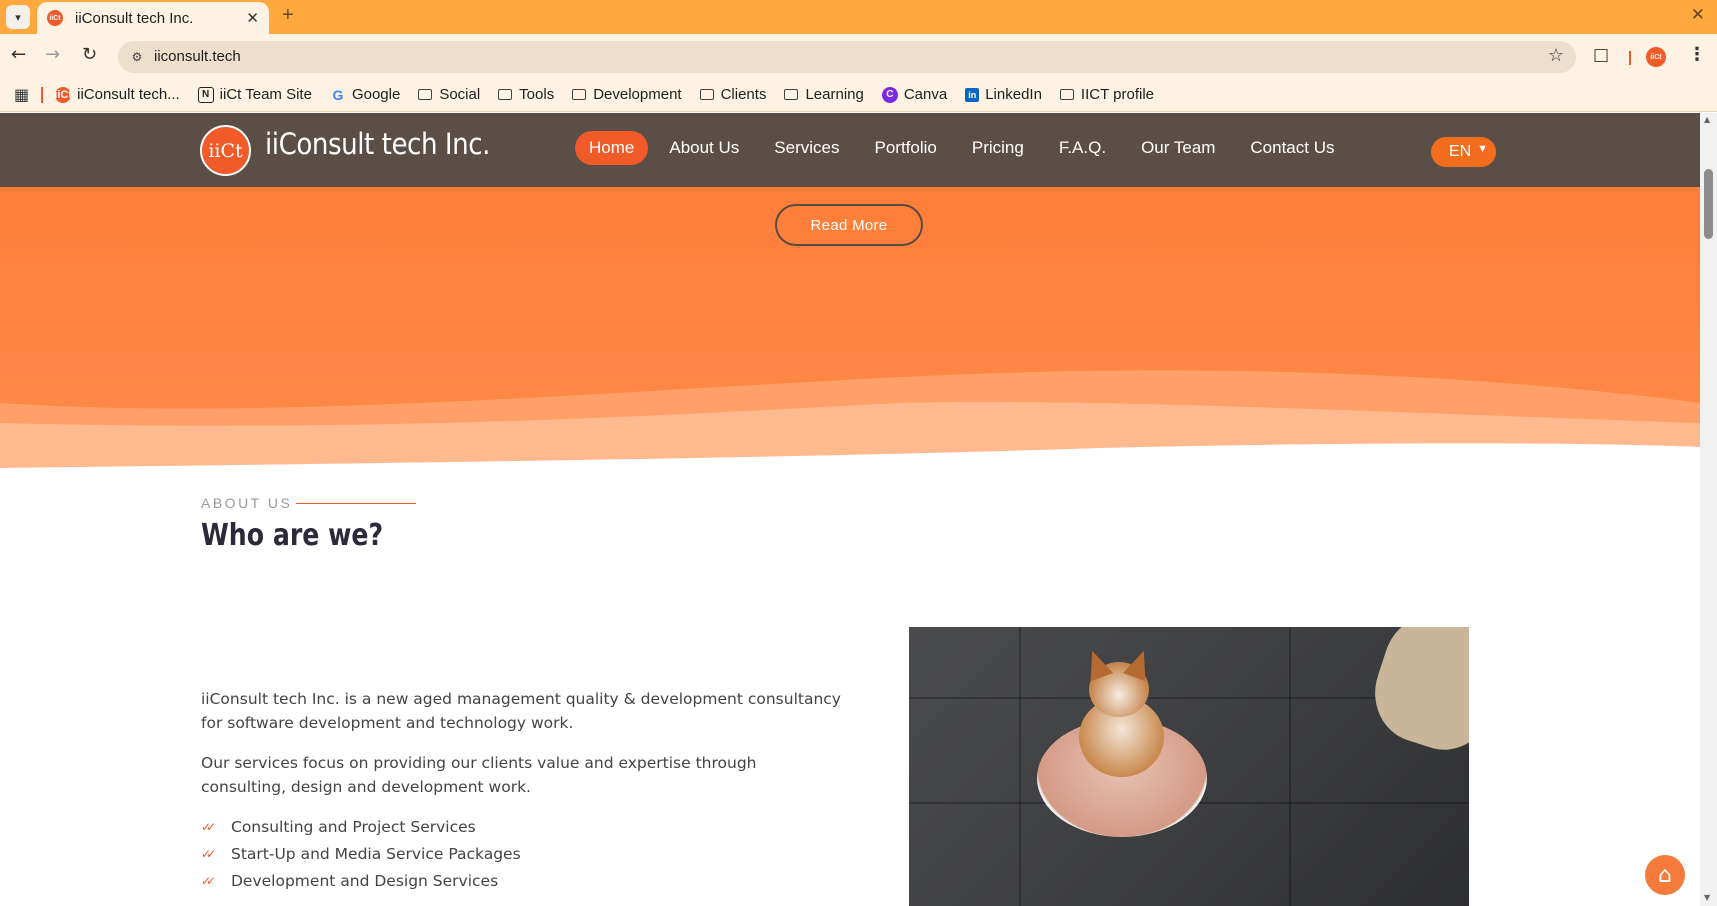 The image size is (1717, 906). I want to click on nav-about-us: About Us, so click(704, 148).